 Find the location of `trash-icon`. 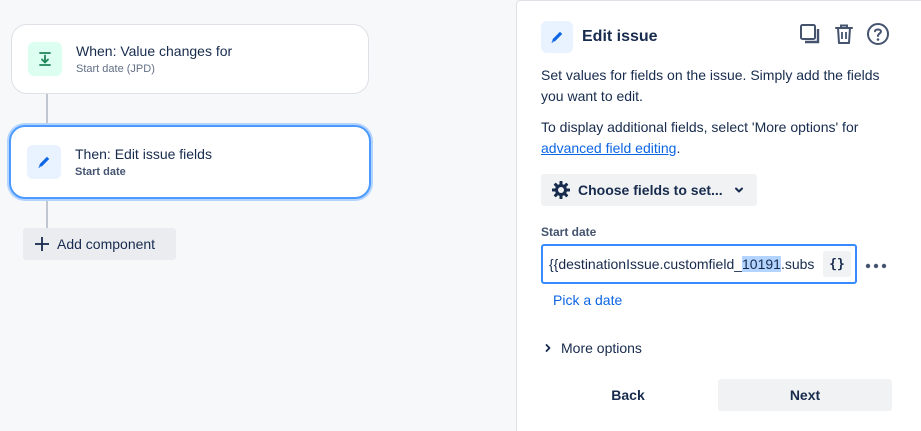

trash-icon is located at coordinates (844, 36).